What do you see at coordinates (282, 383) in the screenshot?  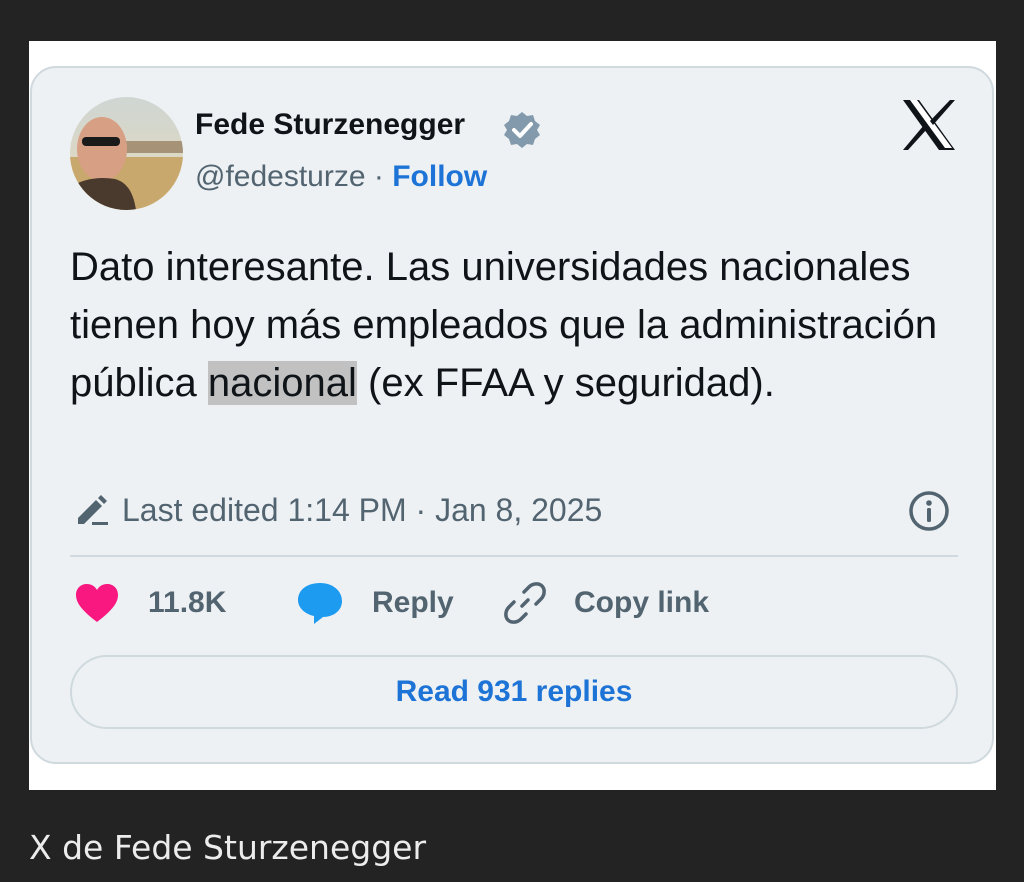 I see `highlighted-word: nacional` at bounding box center [282, 383].